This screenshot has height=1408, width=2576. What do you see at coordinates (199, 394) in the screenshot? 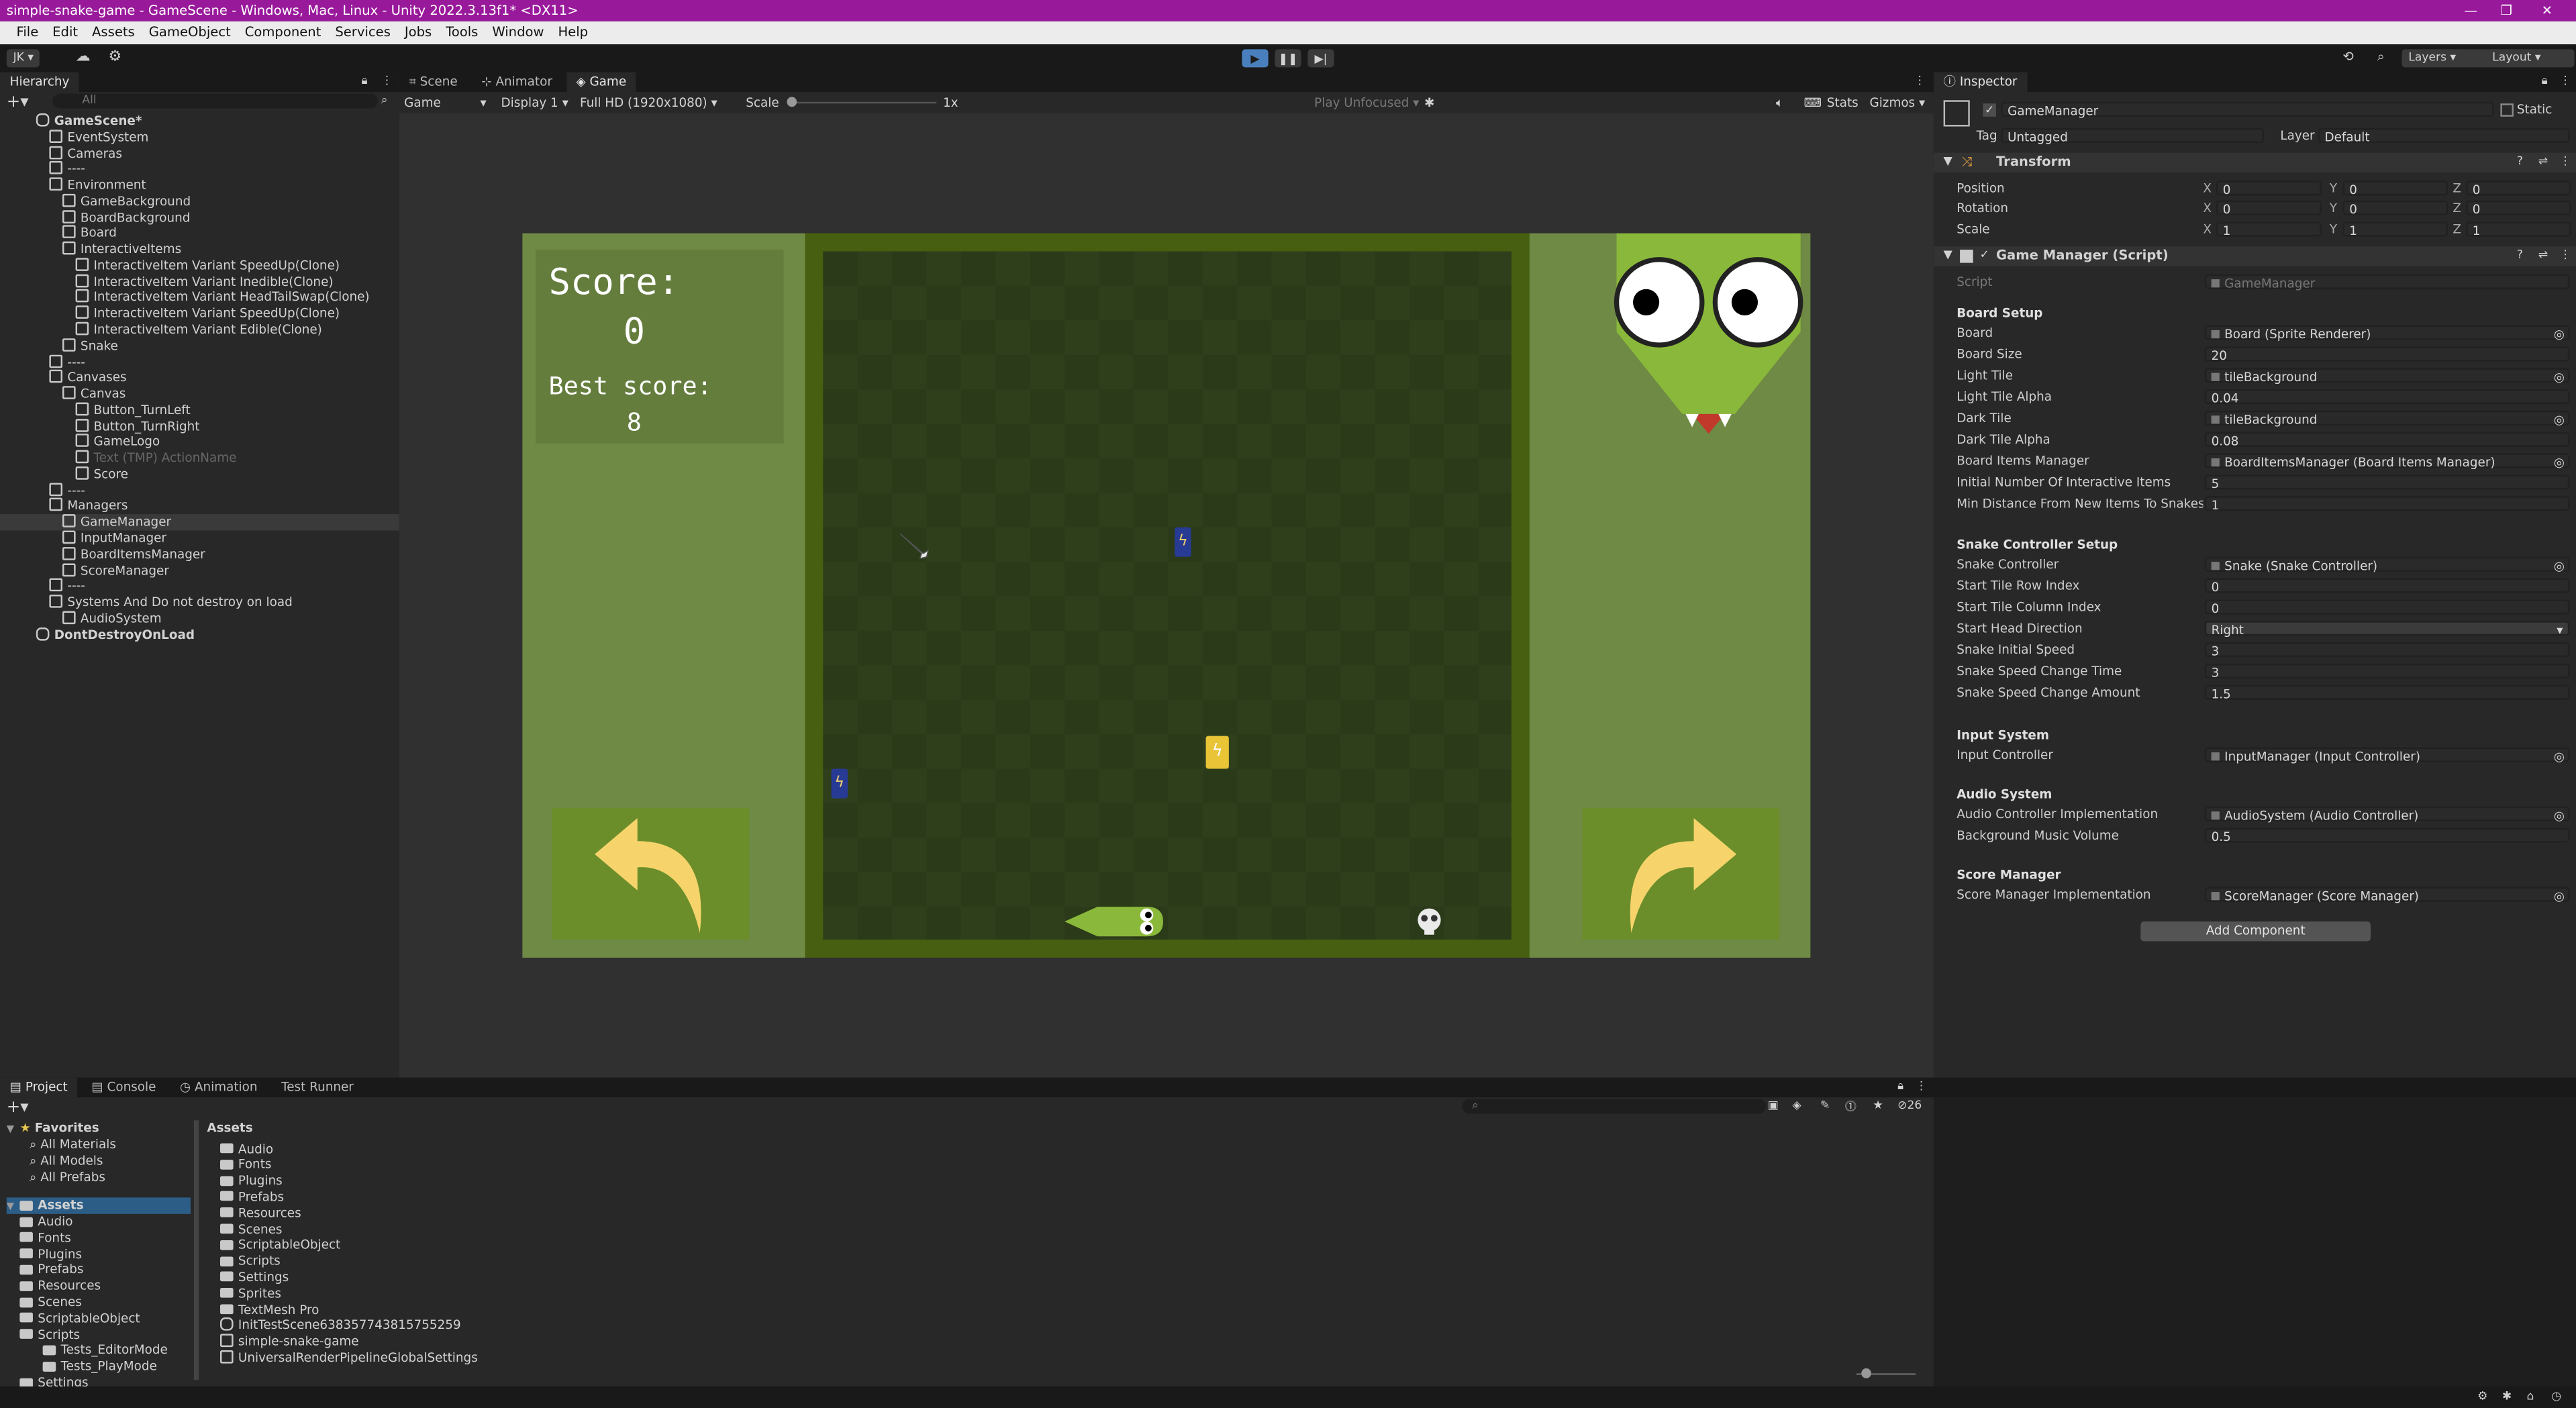
I see `hierarchy-item: Canvas` at bounding box center [199, 394].